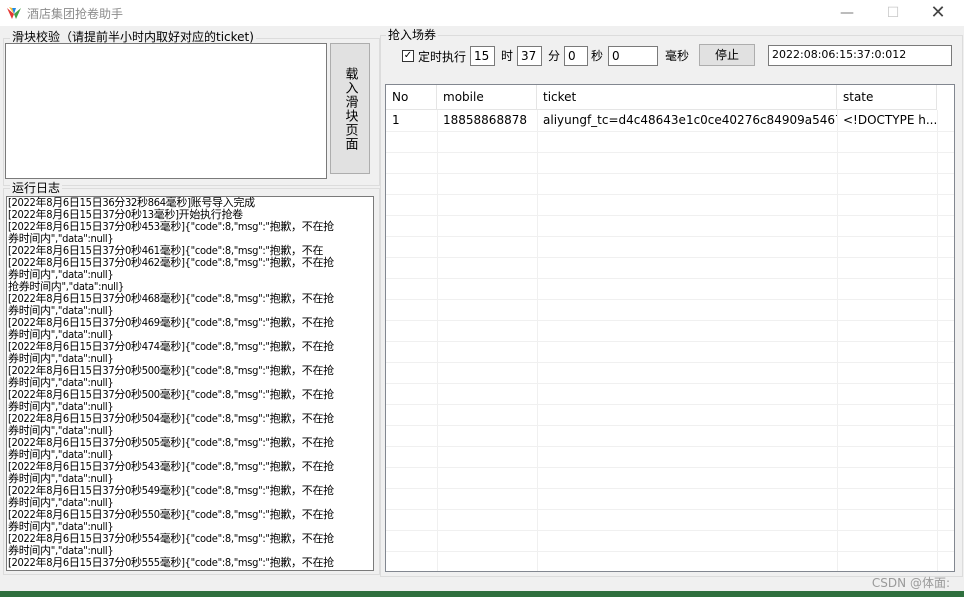  I want to click on scheduled-checkbox: ✓, so click(408, 56).